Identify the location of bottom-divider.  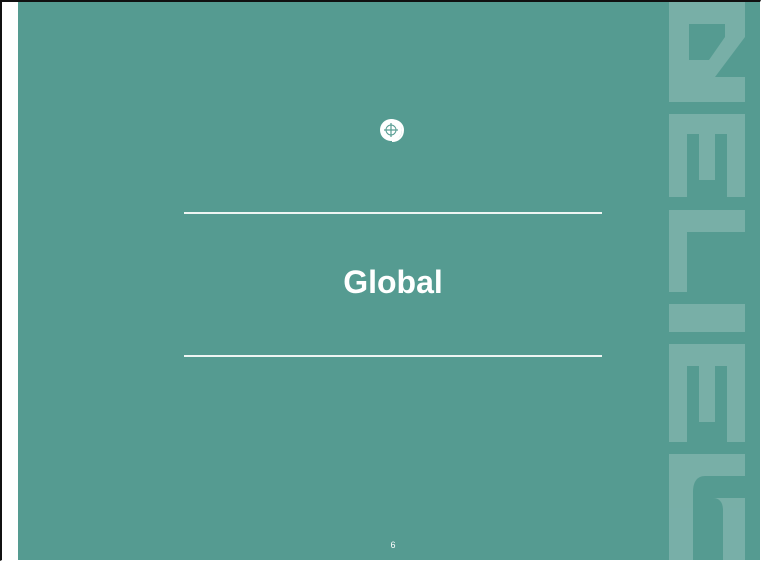
(393, 356).